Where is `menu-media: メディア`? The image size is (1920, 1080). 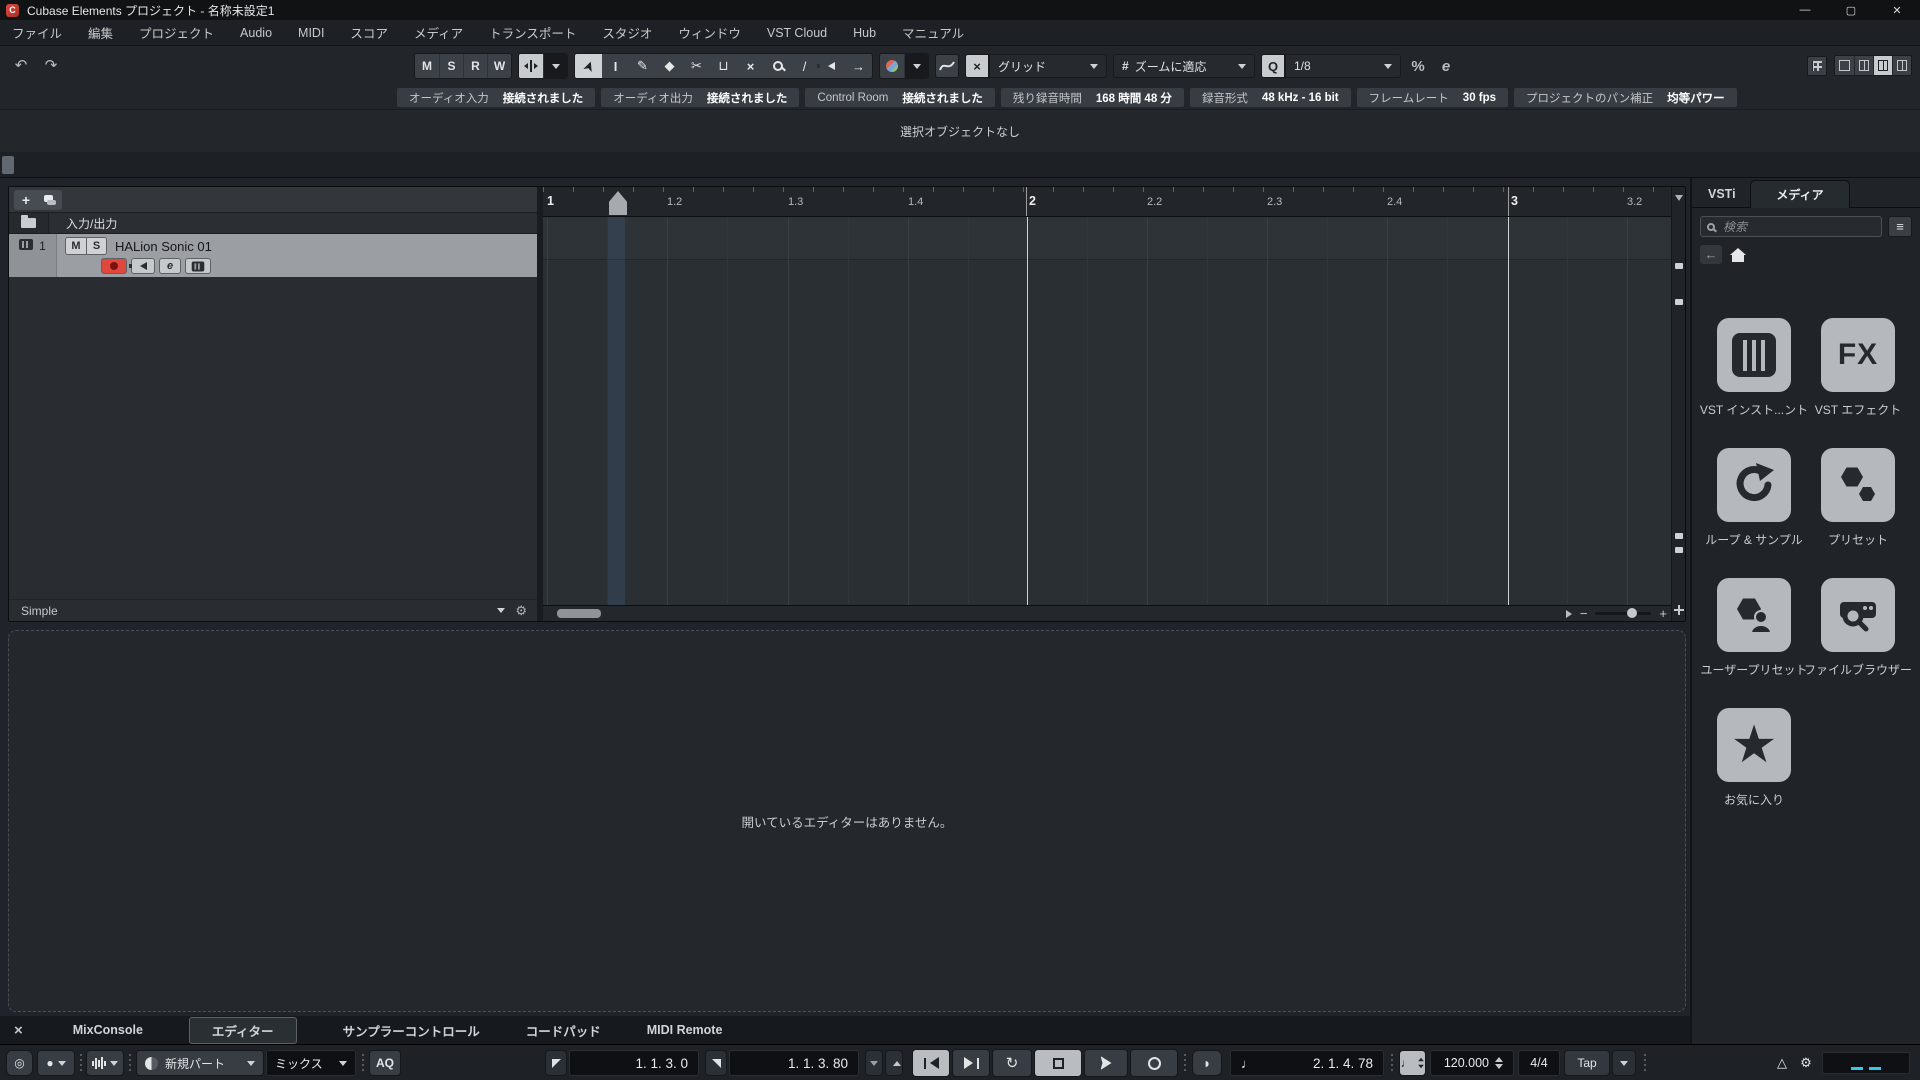 menu-media: メディア is located at coordinates (438, 32).